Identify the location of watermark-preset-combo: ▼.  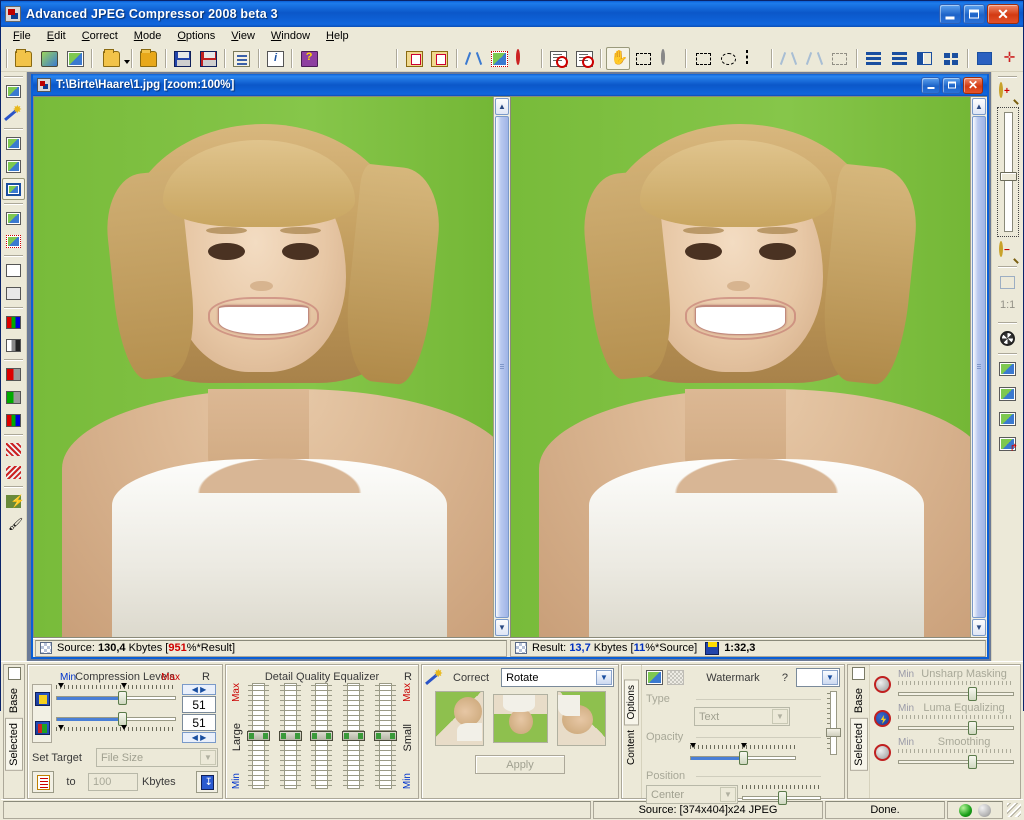
(818, 677).